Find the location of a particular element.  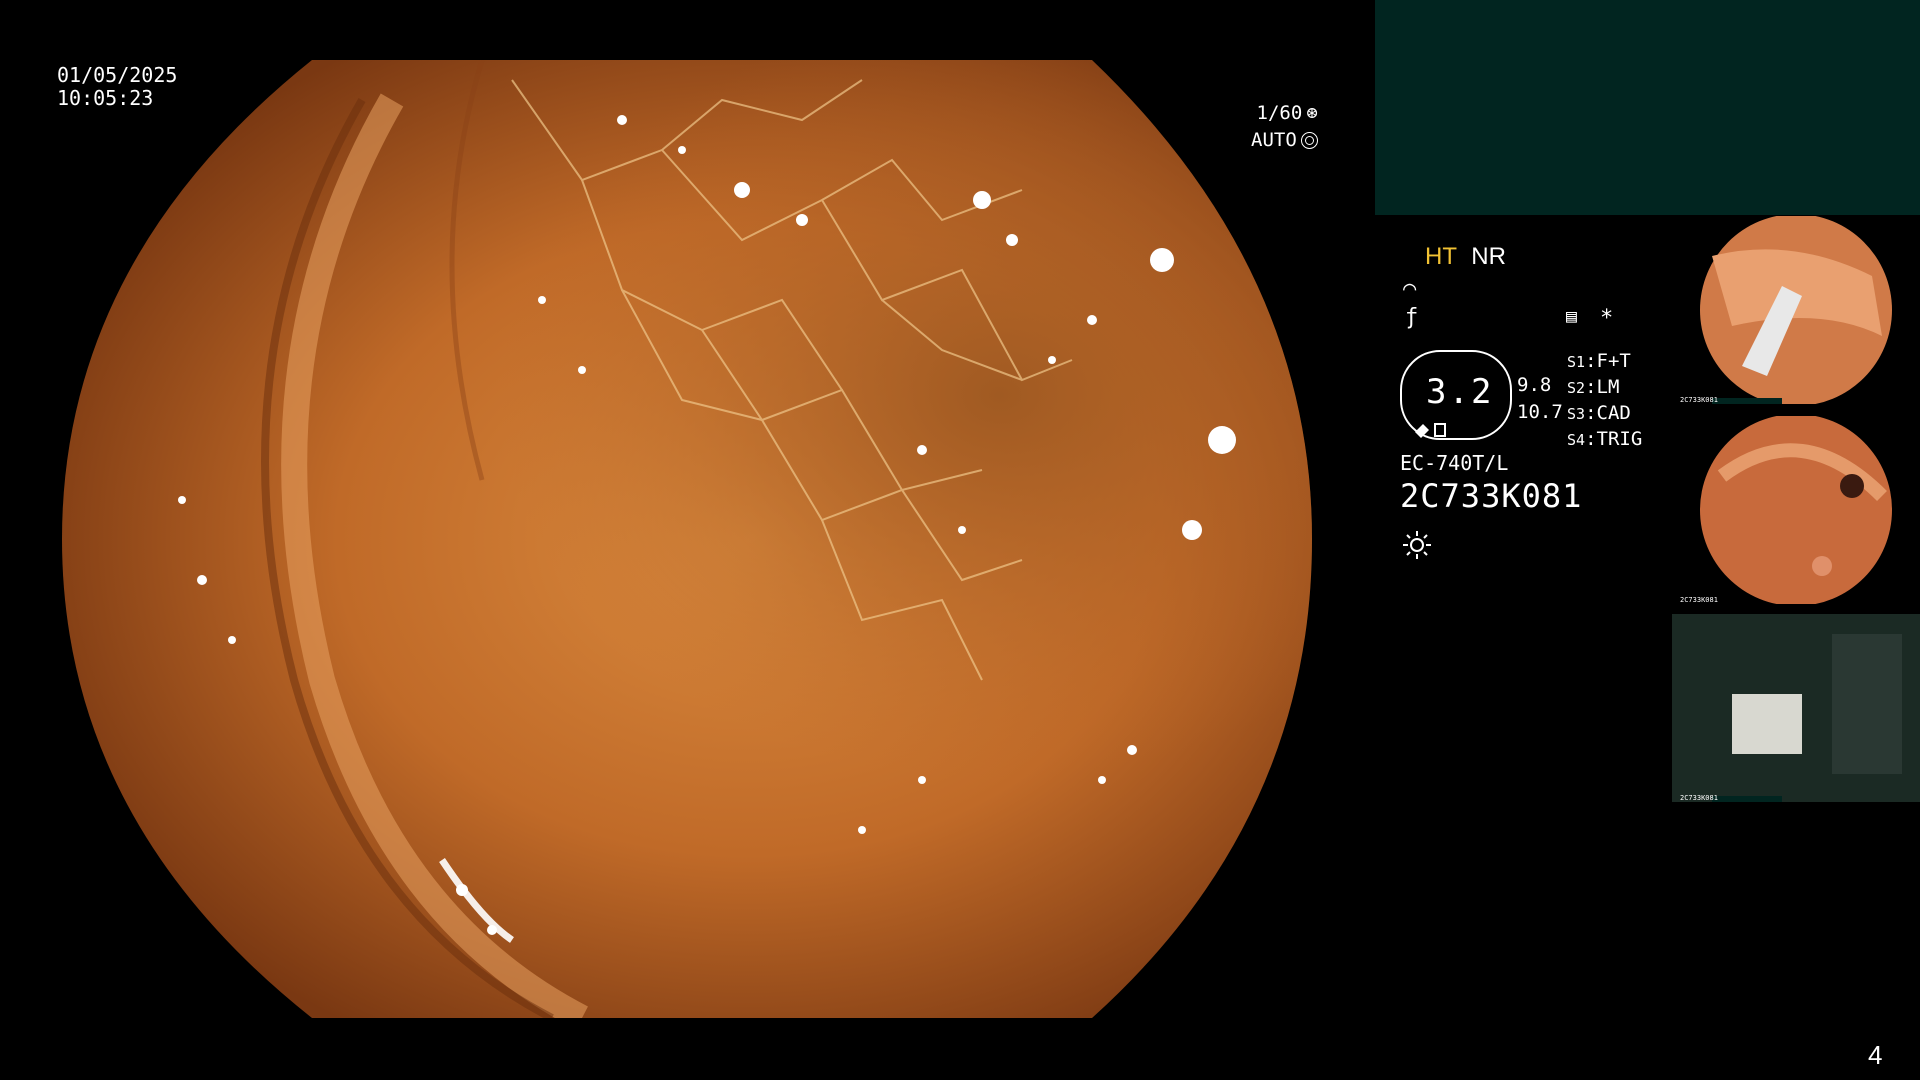

shutter-speed-text: 1/60 is located at coordinates (1279, 113).